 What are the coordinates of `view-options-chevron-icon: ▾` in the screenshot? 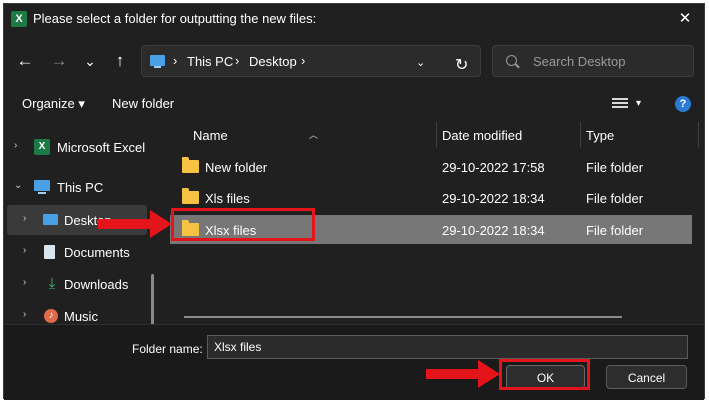 It's located at (638, 103).